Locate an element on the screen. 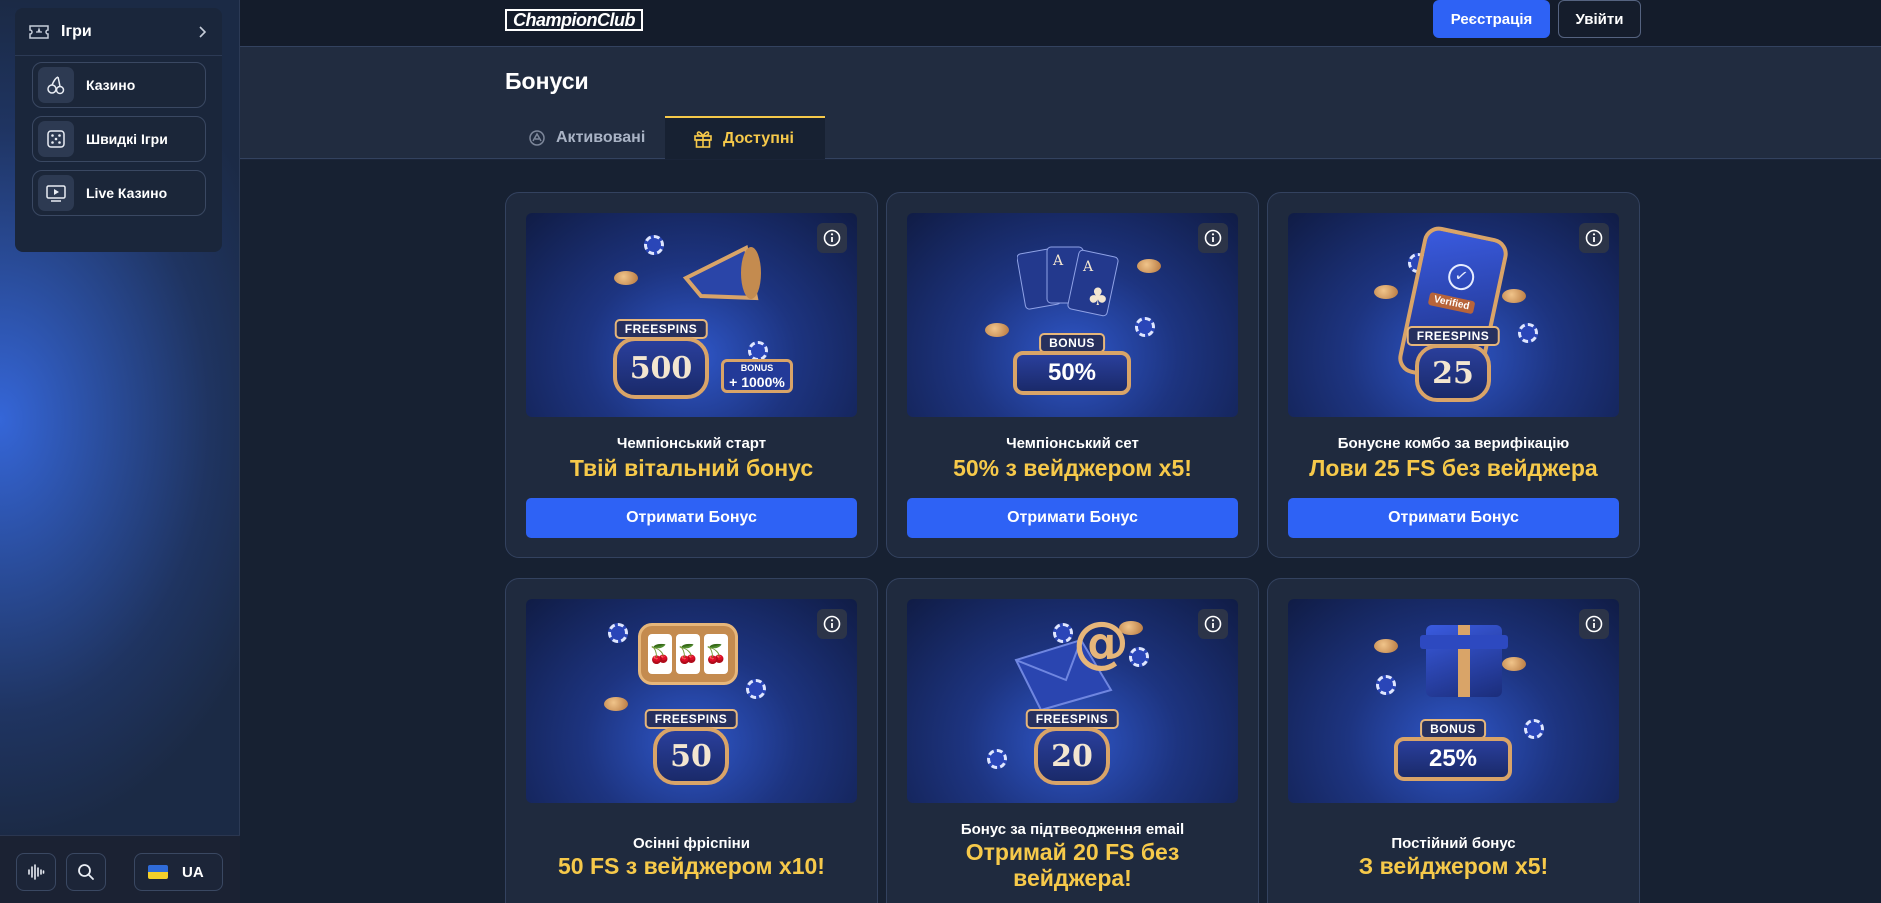 This screenshot has height=903, width=1881. slot-reels: 20 is located at coordinates (1072, 756).